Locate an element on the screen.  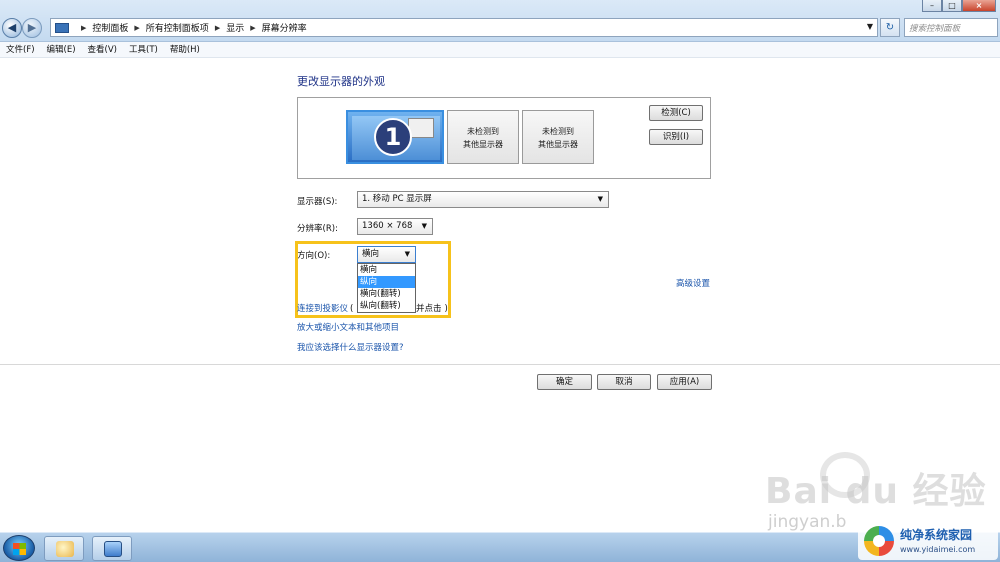
taskbar-display-window is located at coordinates (112, 548).